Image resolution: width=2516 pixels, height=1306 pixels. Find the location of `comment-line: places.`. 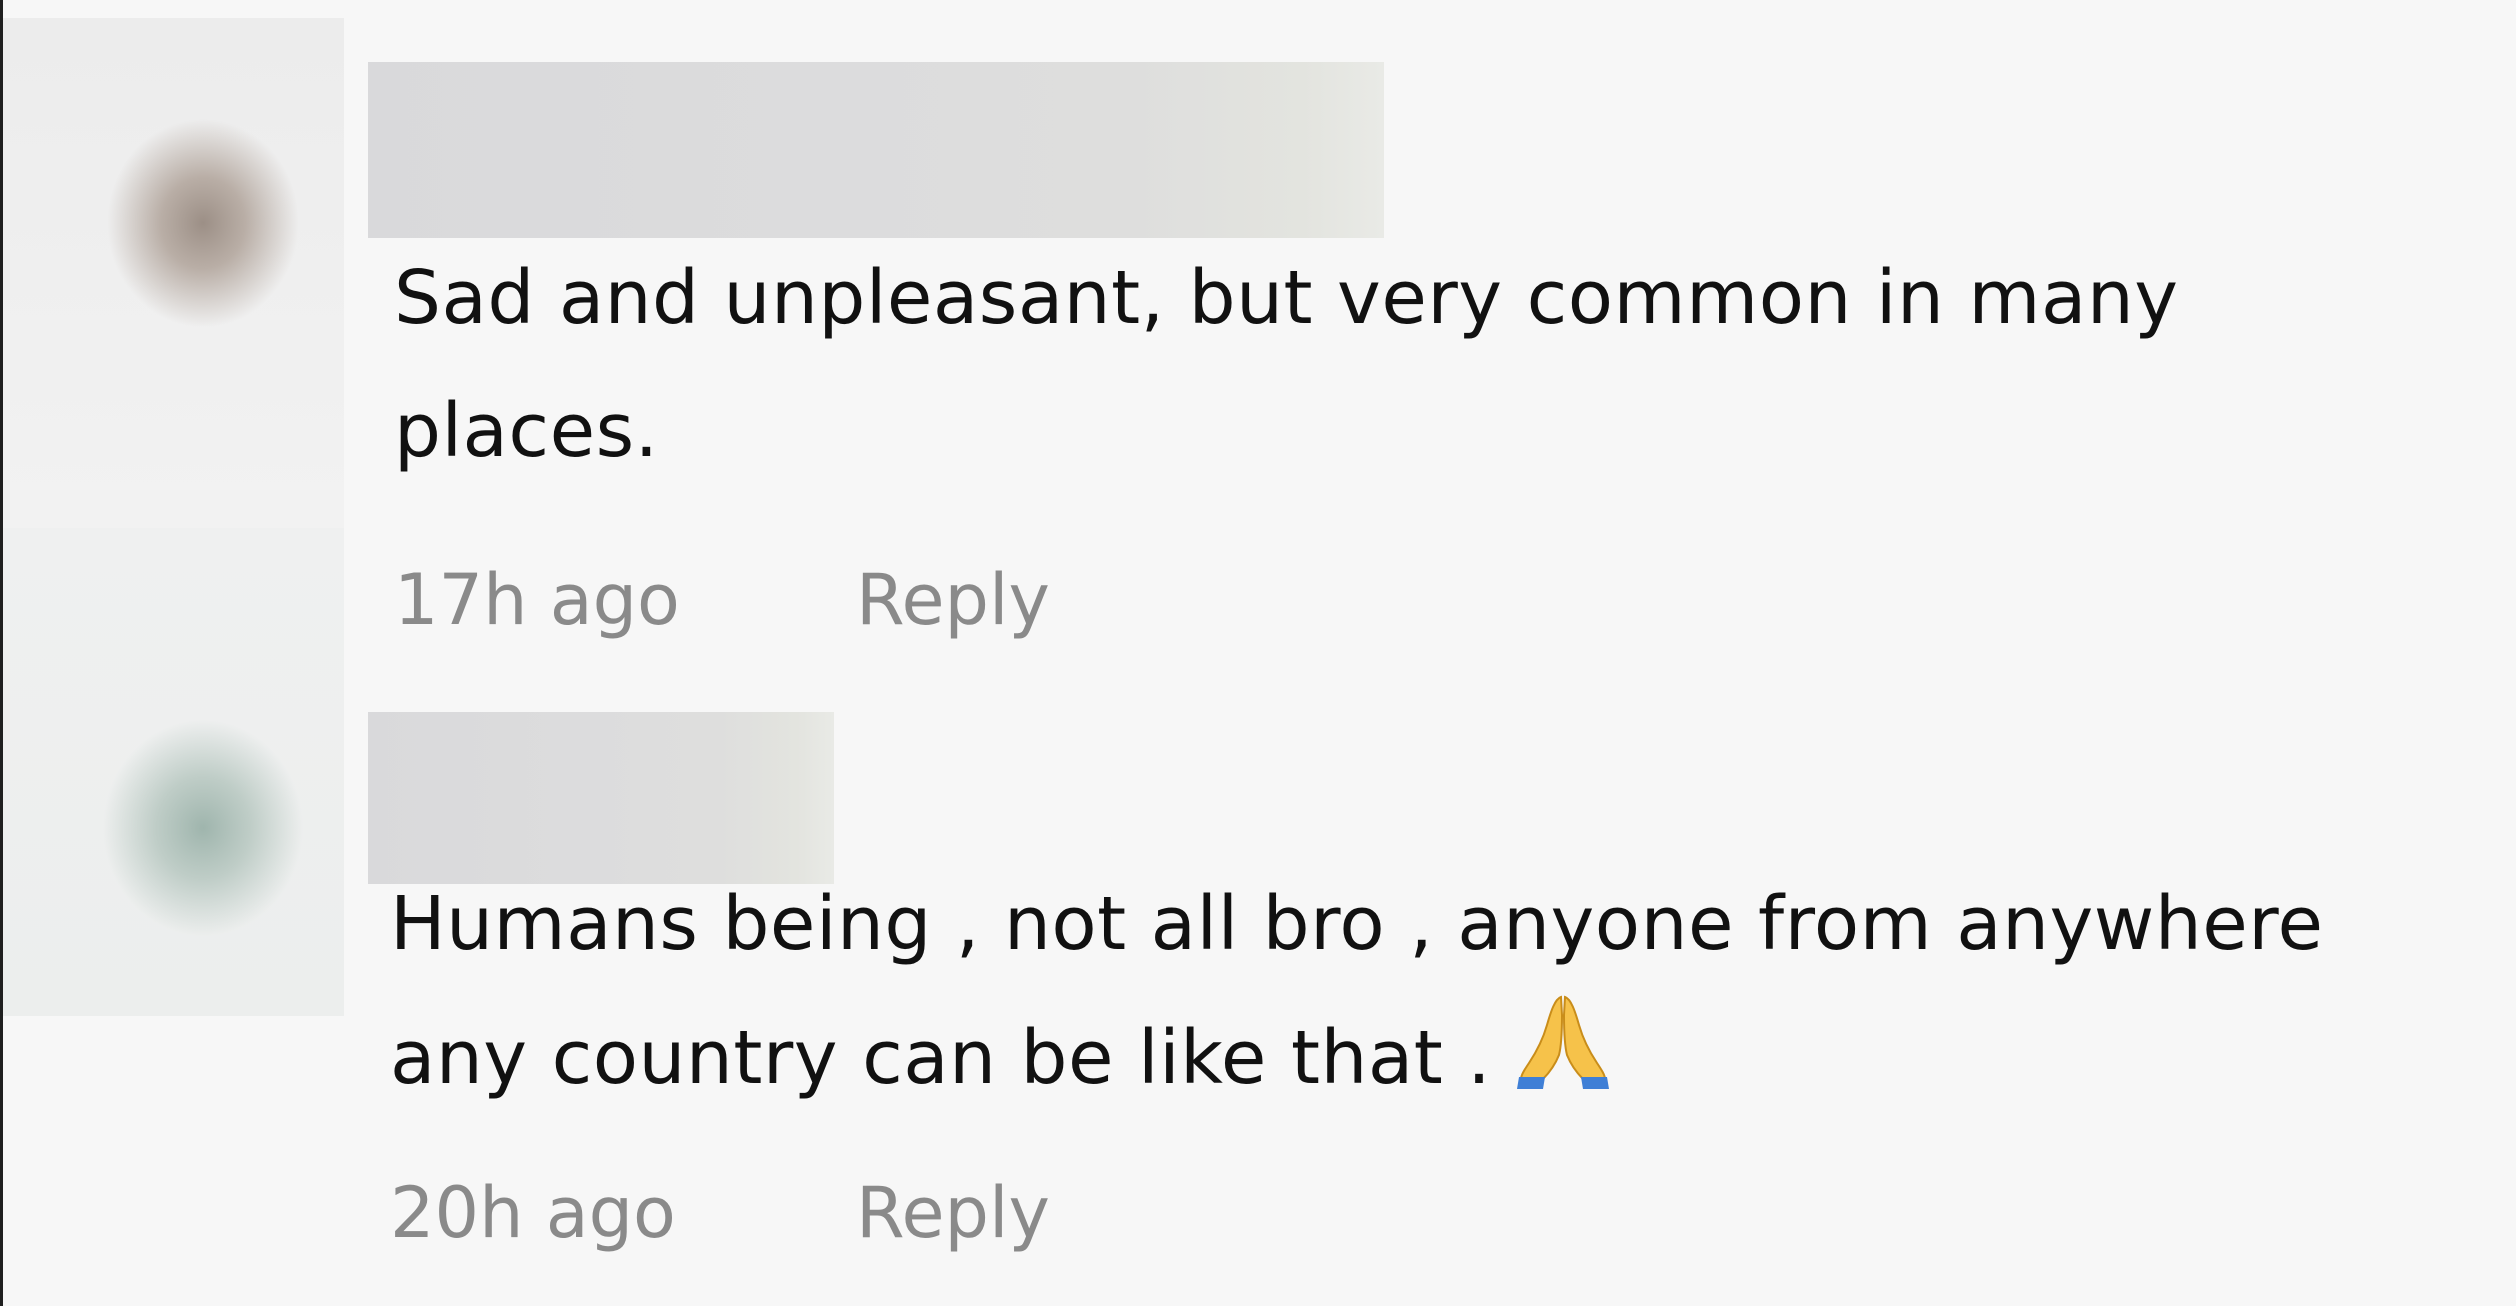

comment-line: places. is located at coordinates (526, 431).